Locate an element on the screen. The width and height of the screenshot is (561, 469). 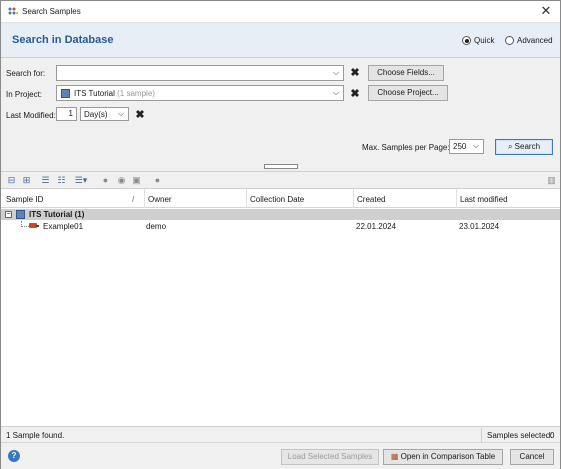
clear-project-icon: ✖ is located at coordinates (355, 94).